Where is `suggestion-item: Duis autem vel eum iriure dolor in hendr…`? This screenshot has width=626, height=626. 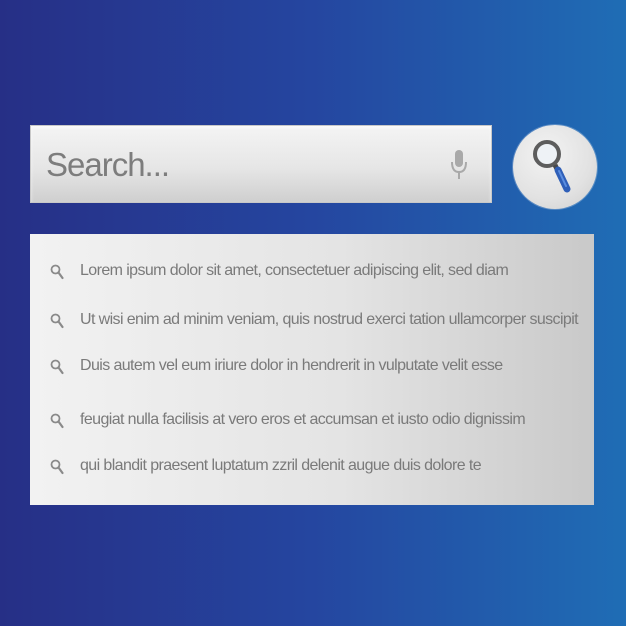 suggestion-item: Duis autem vel eum iriure dolor in hendr… is located at coordinates (310, 368).